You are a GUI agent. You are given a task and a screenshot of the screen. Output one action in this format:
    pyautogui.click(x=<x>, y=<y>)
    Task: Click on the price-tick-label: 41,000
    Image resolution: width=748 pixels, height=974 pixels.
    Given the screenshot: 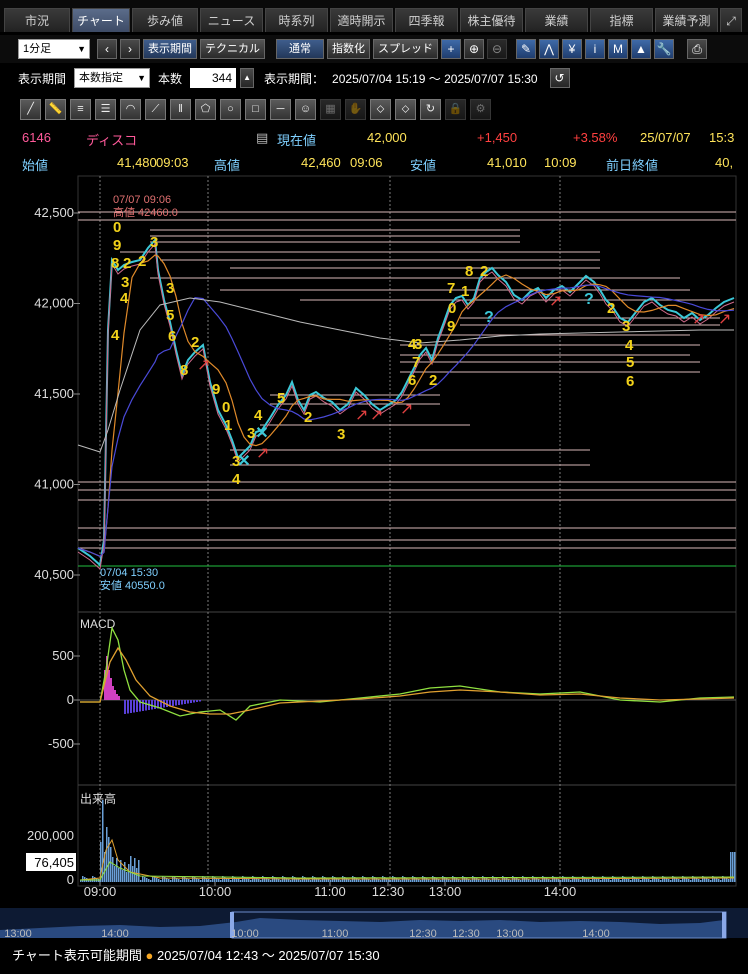 What is the action you would take?
    pyautogui.click(x=54, y=484)
    